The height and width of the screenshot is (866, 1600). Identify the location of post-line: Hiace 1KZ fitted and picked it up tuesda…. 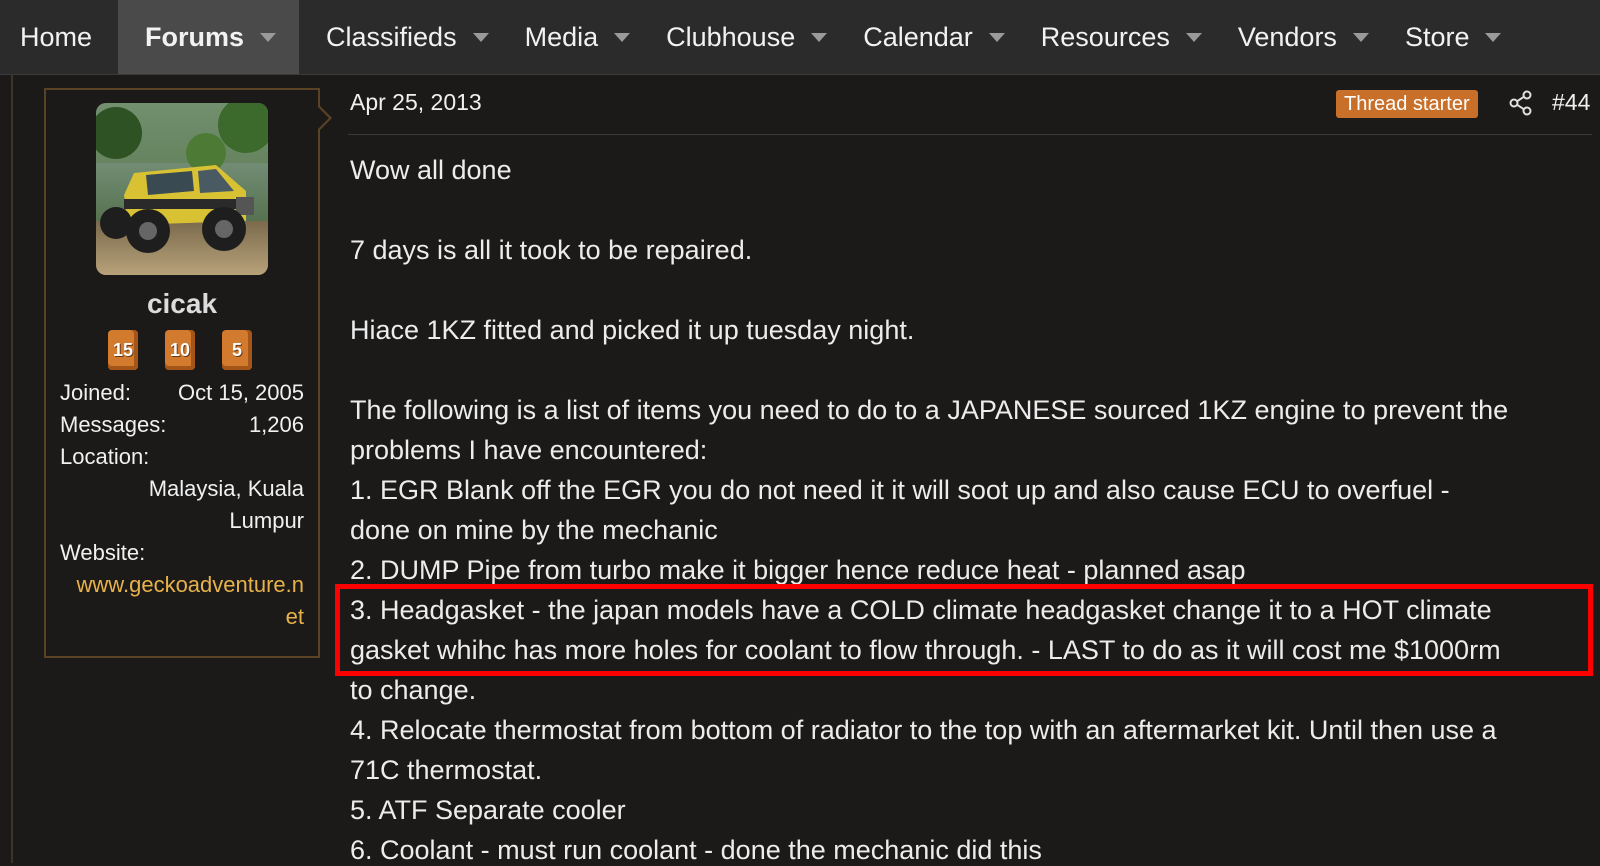
(632, 330).